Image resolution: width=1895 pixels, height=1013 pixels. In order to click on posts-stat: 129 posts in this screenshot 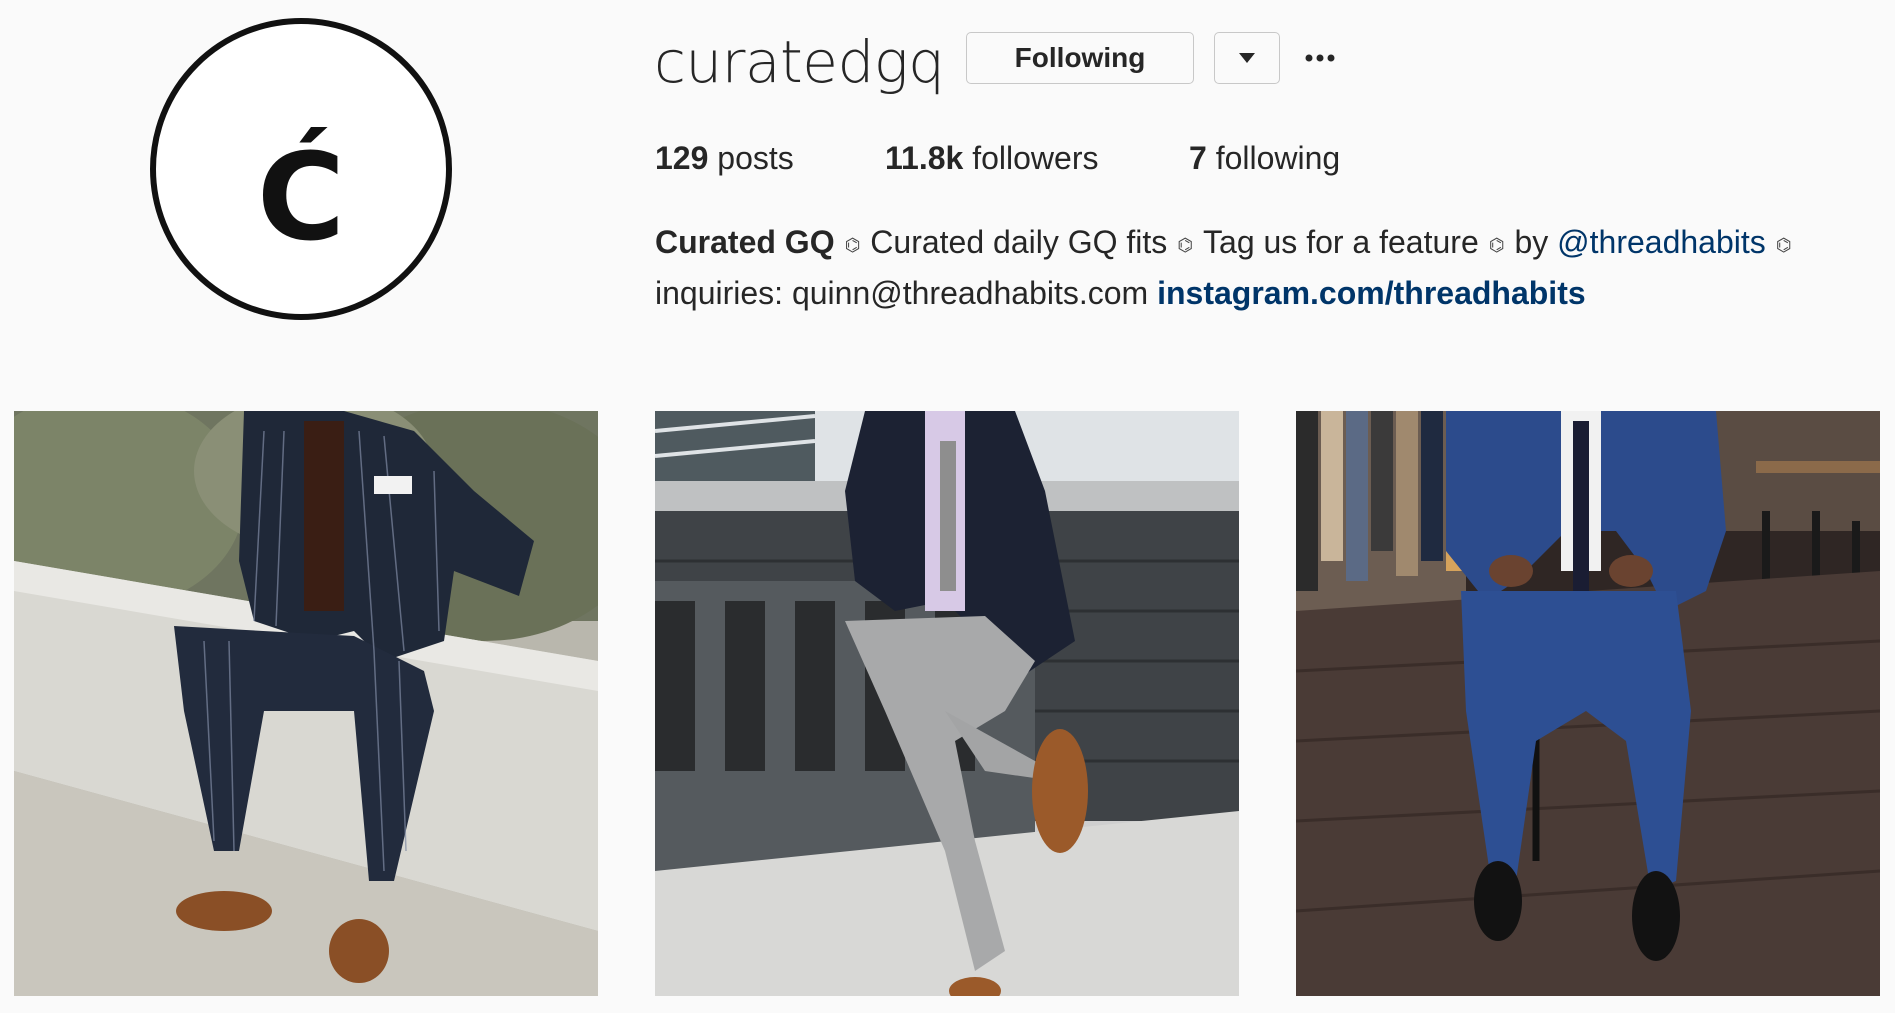, I will do `click(724, 158)`.